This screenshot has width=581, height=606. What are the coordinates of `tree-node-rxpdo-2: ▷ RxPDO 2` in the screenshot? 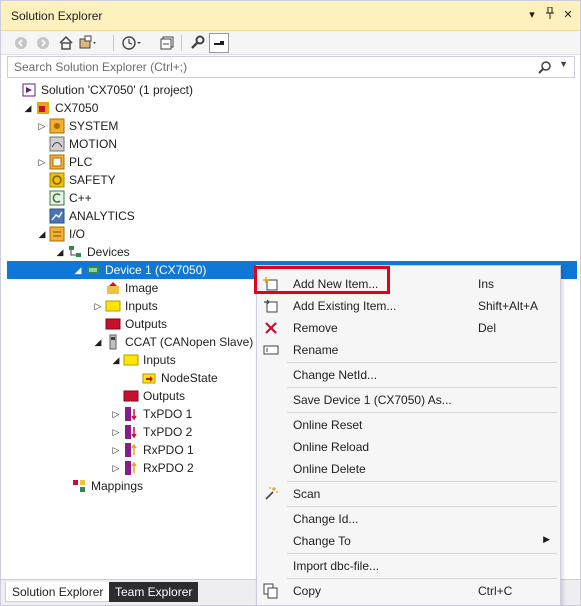 It's located at (151, 468).